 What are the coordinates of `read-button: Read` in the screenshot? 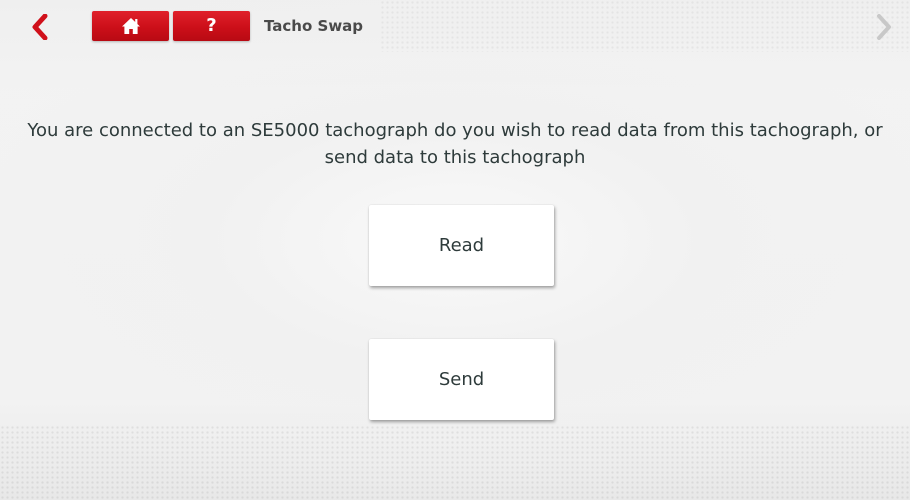 It's located at (461, 245).